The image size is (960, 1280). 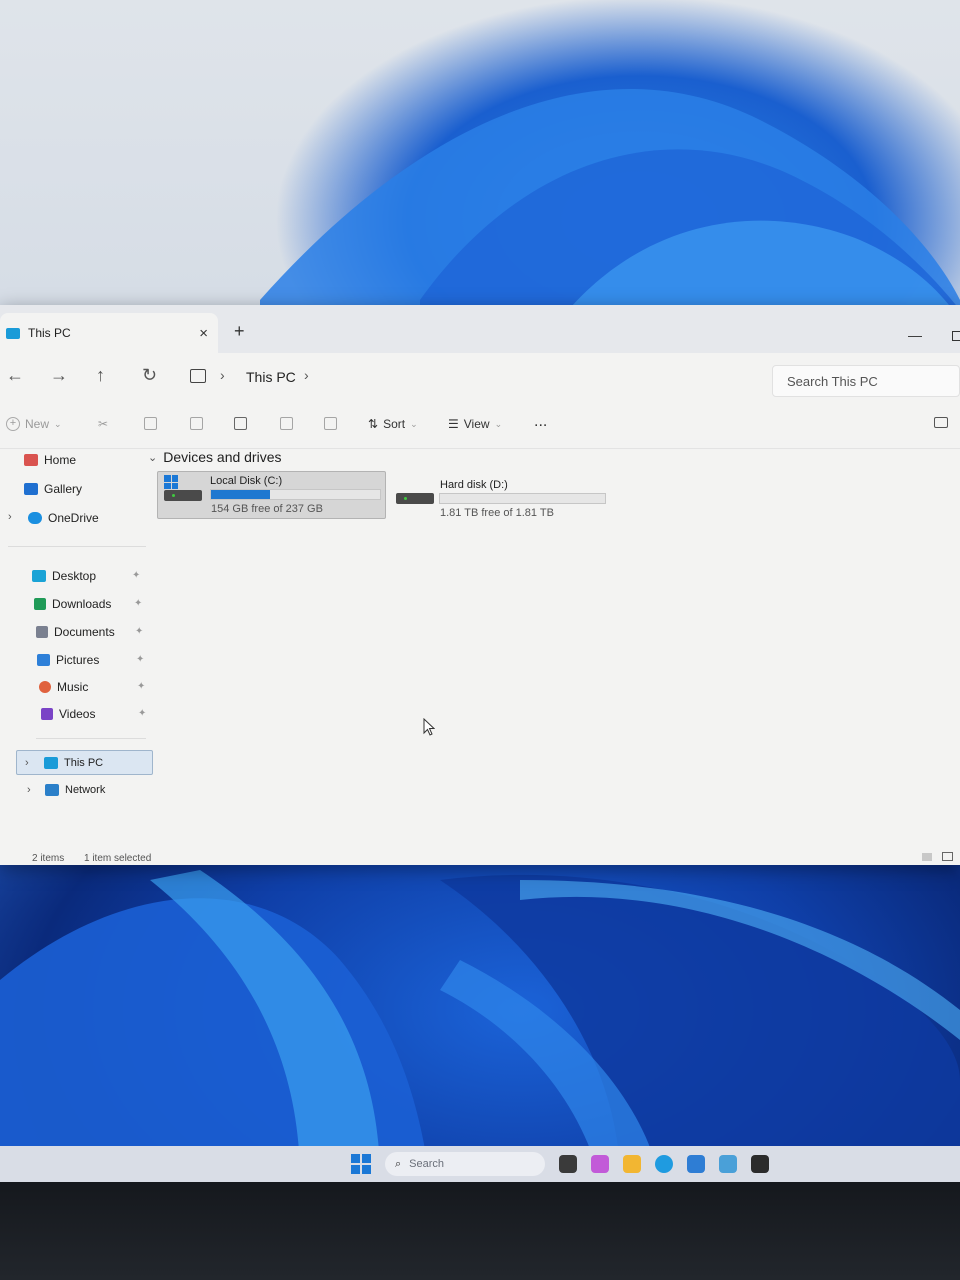 What do you see at coordinates (15, 375) in the screenshot?
I see `back-arrow-icon: ←` at bounding box center [15, 375].